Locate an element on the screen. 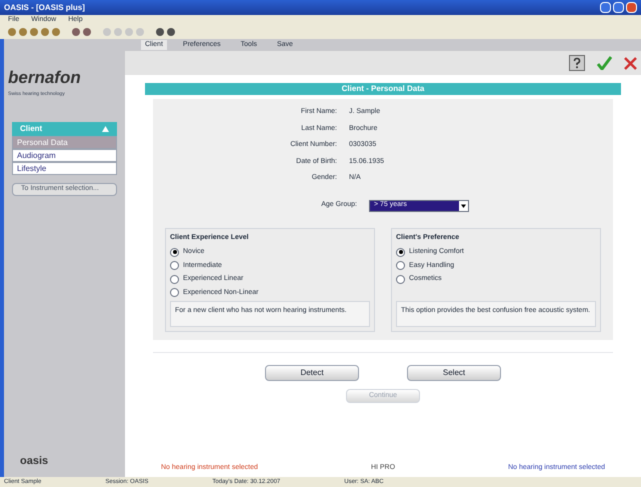  window-title: OASIS - [OASIS plus] is located at coordinates (44, 8).